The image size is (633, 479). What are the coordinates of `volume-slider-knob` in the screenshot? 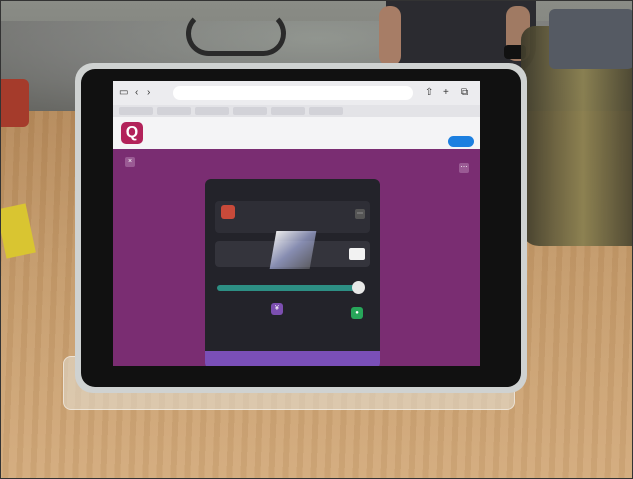 It's located at (358, 287).